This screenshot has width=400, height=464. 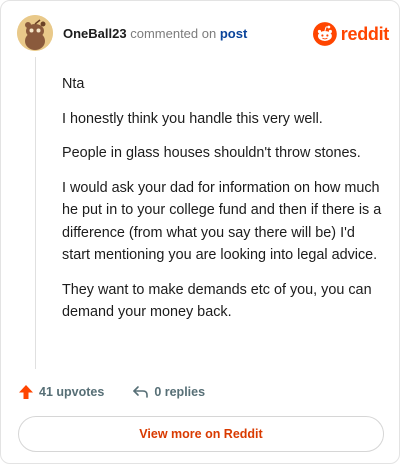 What do you see at coordinates (35, 213) in the screenshot?
I see `thread-line` at bounding box center [35, 213].